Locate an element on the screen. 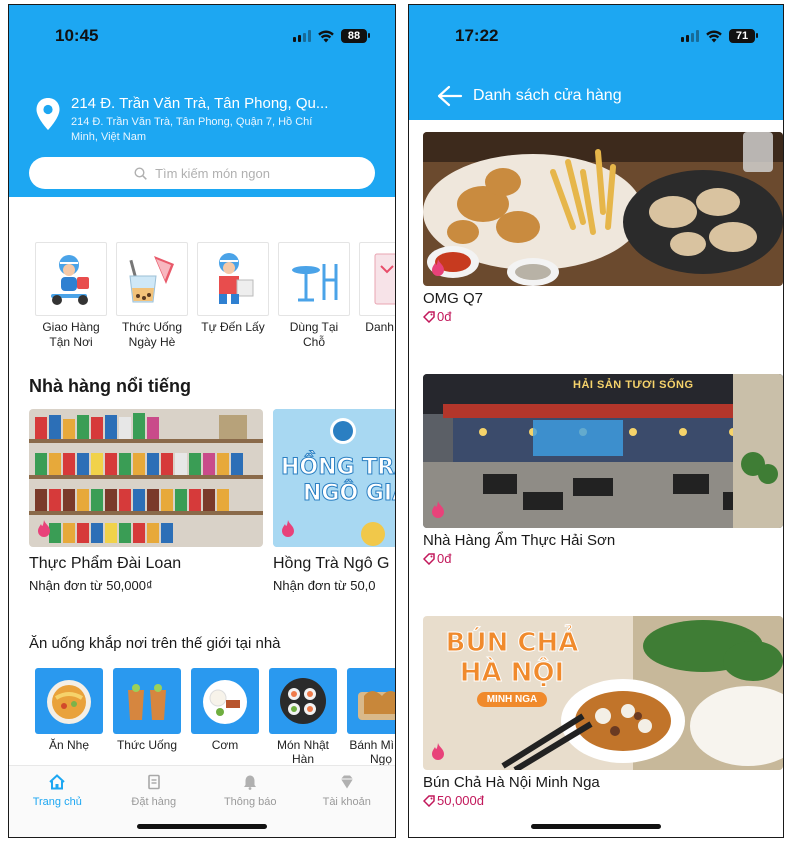  cuisine-item: Món Nhật Hàn is located at coordinates (303, 717).